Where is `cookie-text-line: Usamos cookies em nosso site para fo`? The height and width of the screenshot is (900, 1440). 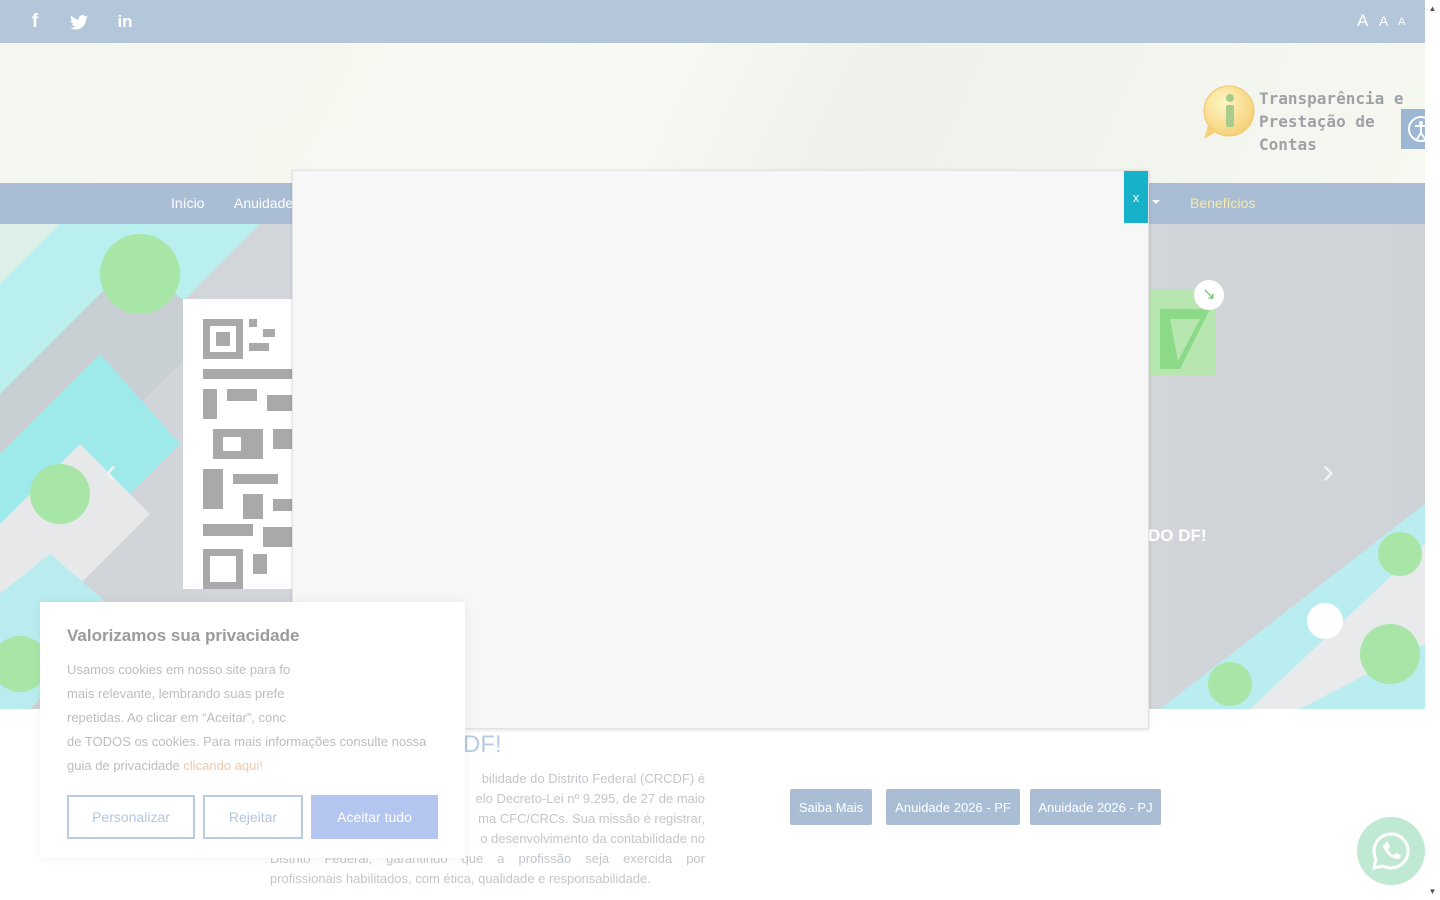
cookie-text-line: Usamos cookies em nosso site para fo is located at coordinates (179, 669).